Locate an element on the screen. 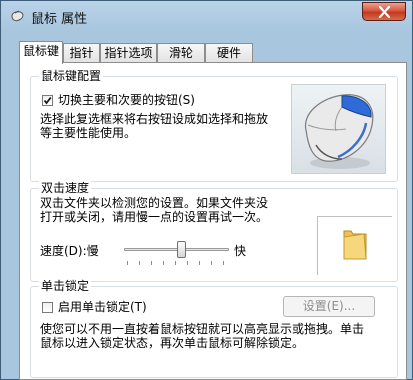 The height and width of the screenshot is (380, 413). checkmark-icon is located at coordinates (47, 100).